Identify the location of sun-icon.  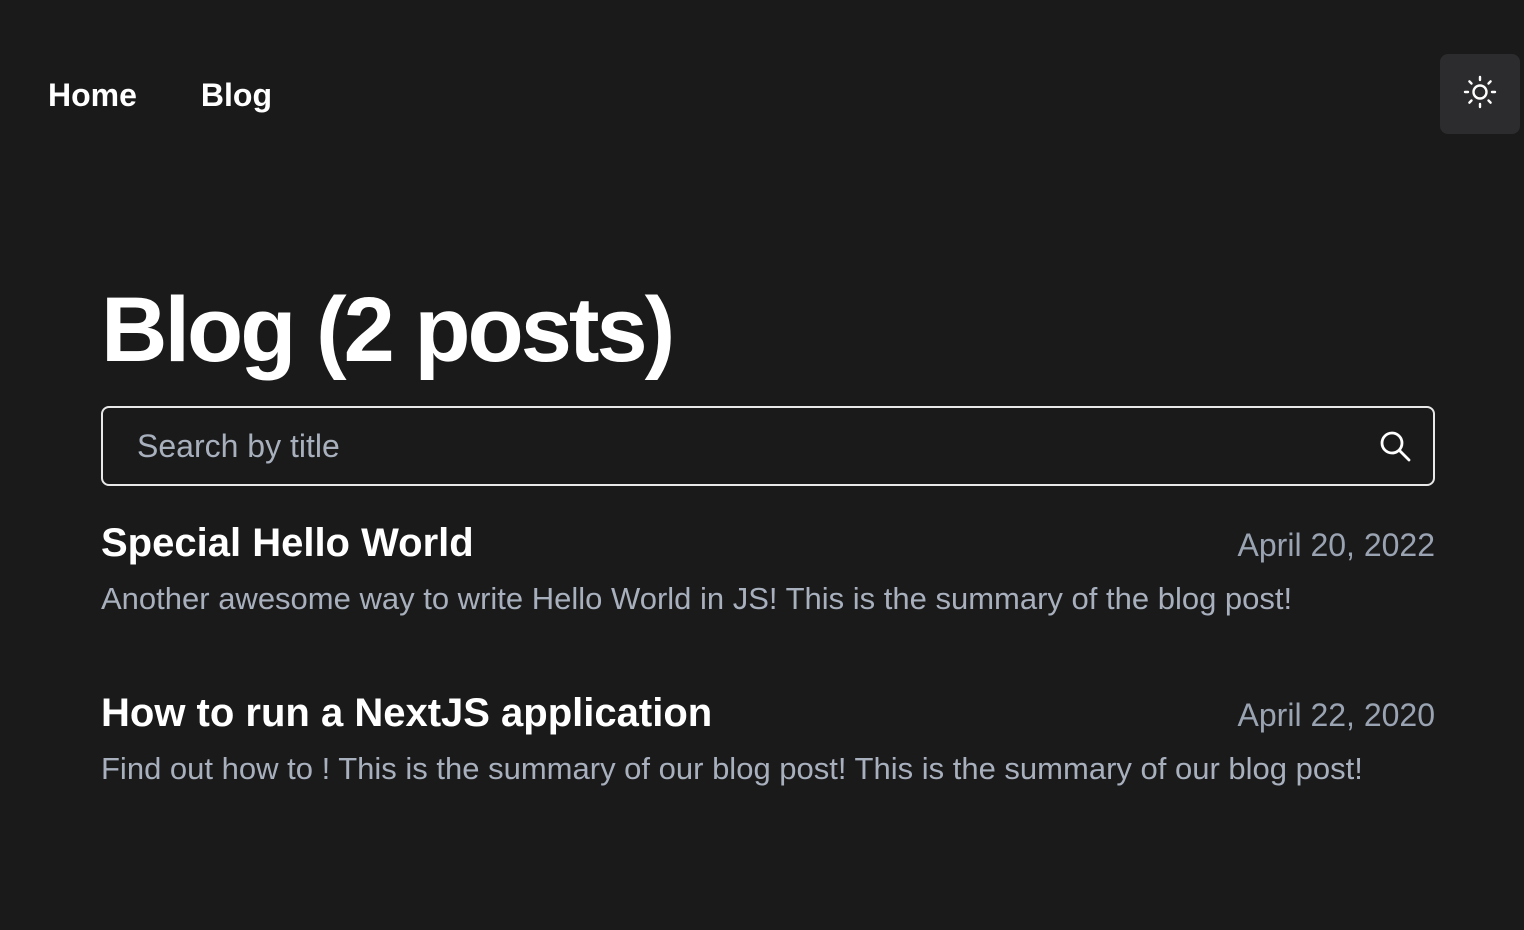
(1480, 94).